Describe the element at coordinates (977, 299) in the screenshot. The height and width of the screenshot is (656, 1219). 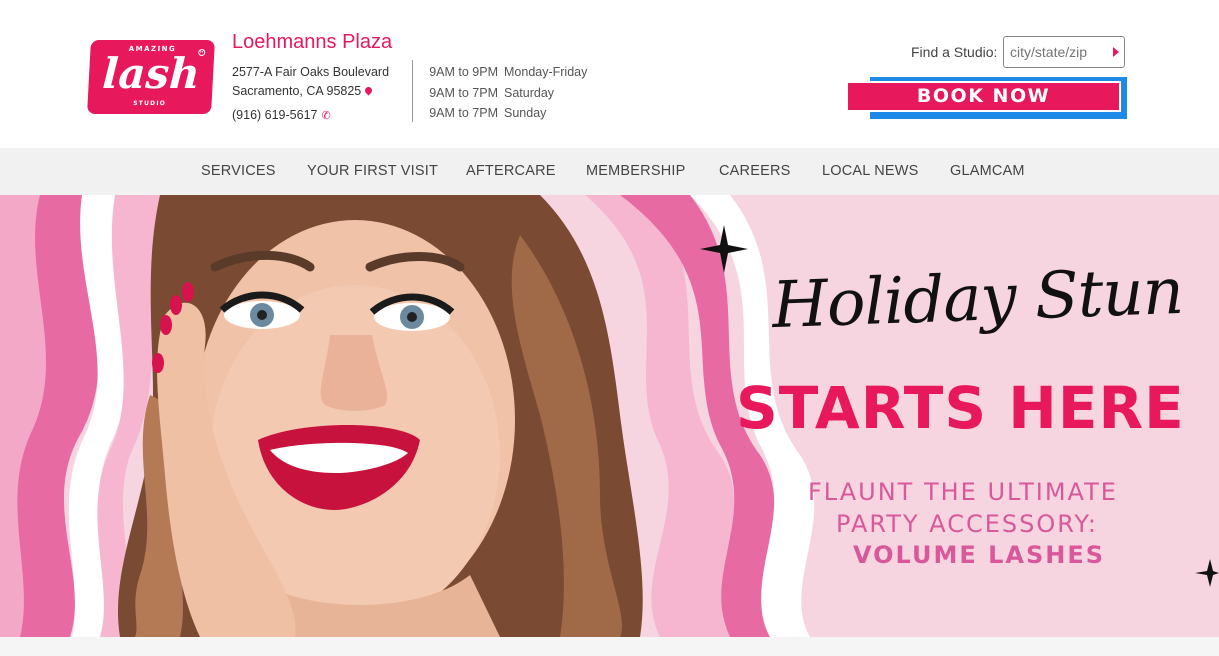
I see `hero-script-title: Holiday Stun` at that location.